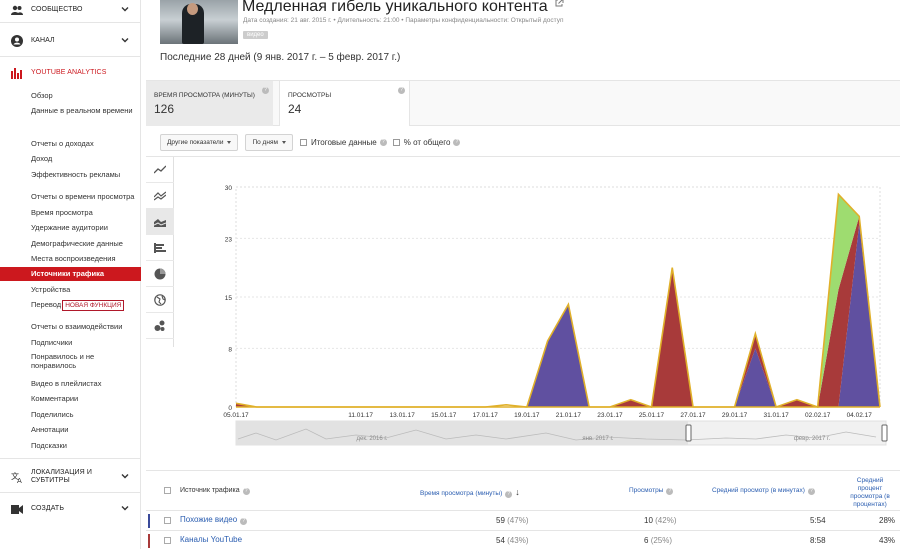  What do you see at coordinates (83, 326) in the screenshot?
I see `sidebar-item-engagement-reports: Отчеты о взаимодействии` at bounding box center [83, 326].